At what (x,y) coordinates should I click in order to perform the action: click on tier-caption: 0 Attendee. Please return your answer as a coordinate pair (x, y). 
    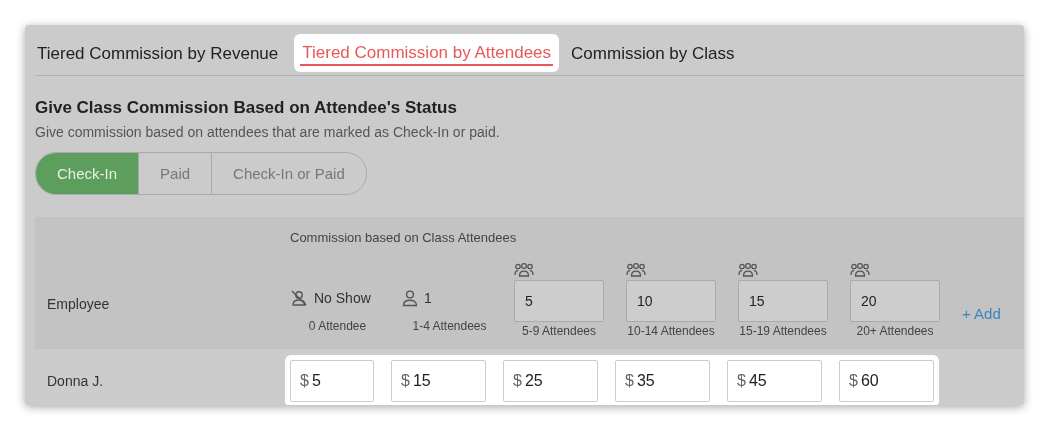
    Looking at the image, I should click on (337, 326).